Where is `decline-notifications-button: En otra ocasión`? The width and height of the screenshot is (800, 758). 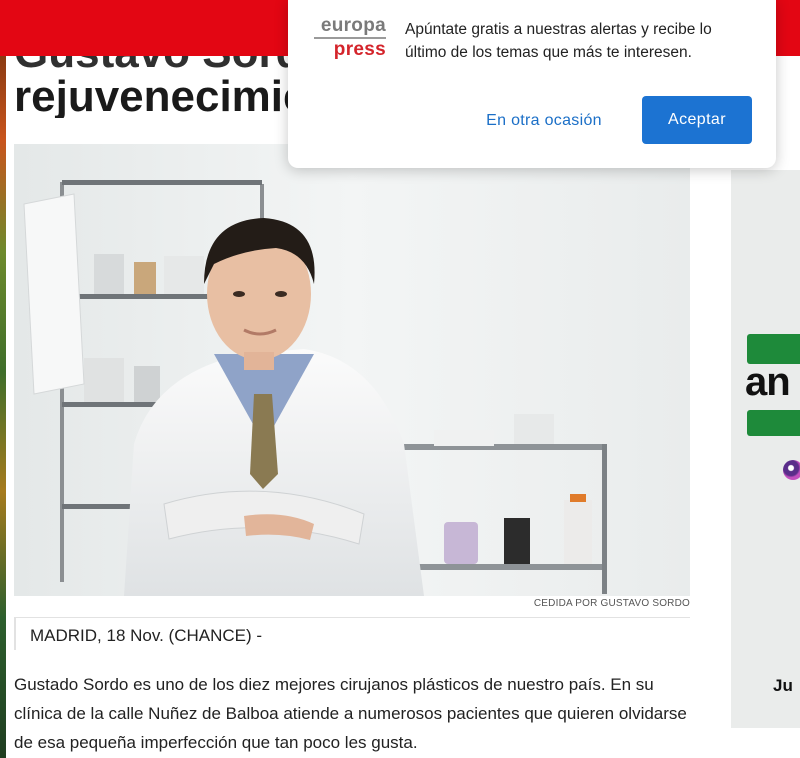 decline-notifications-button: En otra ocasión is located at coordinates (544, 121).